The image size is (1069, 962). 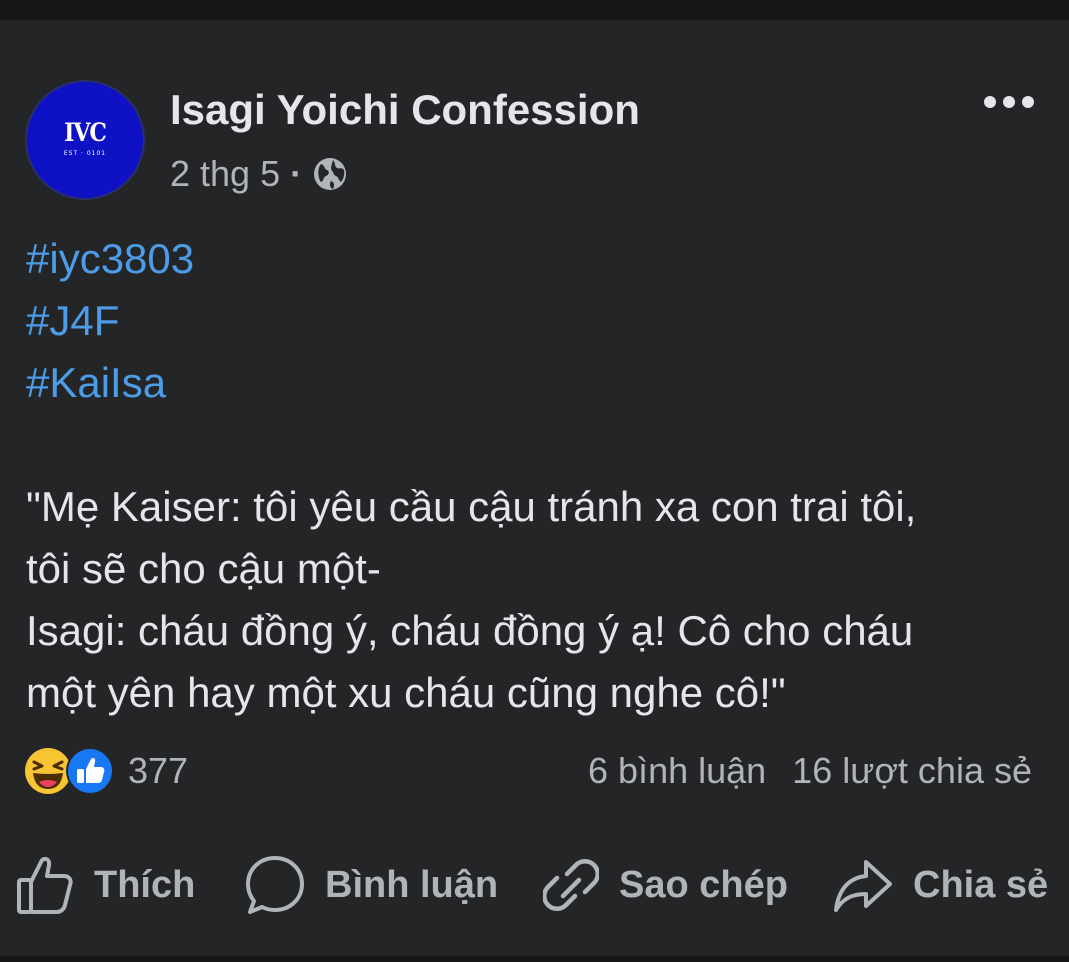 I want to click on post-timestamp: 2 thg 5, so click(x=225, y=174).